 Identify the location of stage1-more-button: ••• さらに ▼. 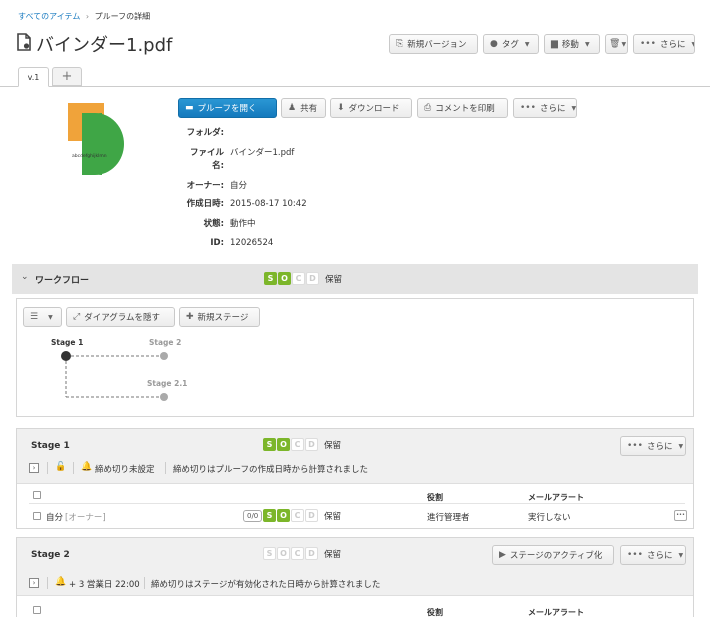
(653, 446).